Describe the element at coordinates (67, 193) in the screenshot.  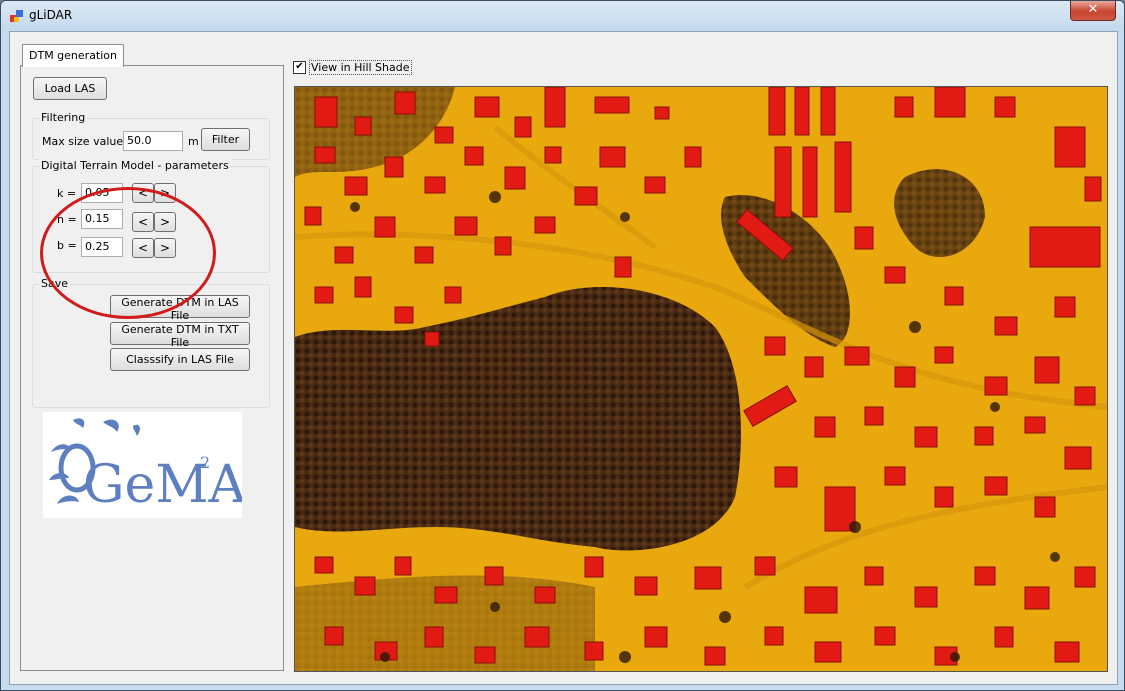
I see `param-k-label: k =` at that location.